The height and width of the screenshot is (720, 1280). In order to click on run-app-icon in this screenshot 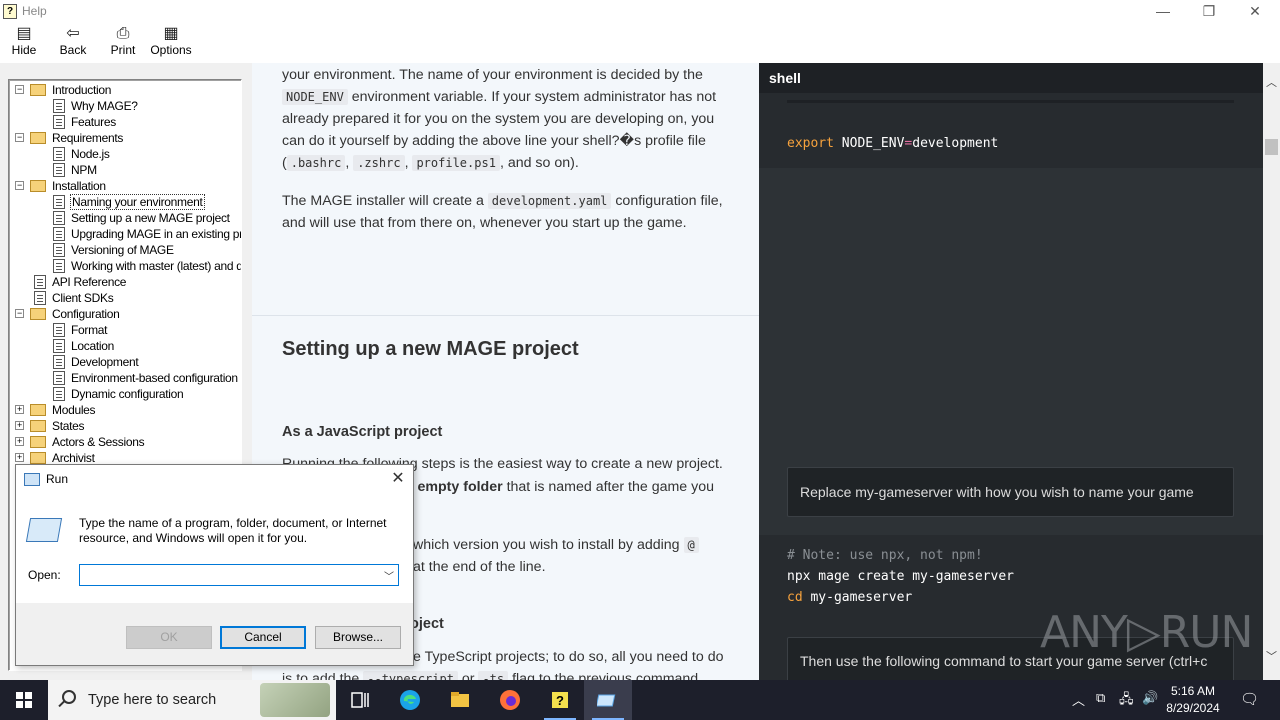, I will do `click(606, 700)`.